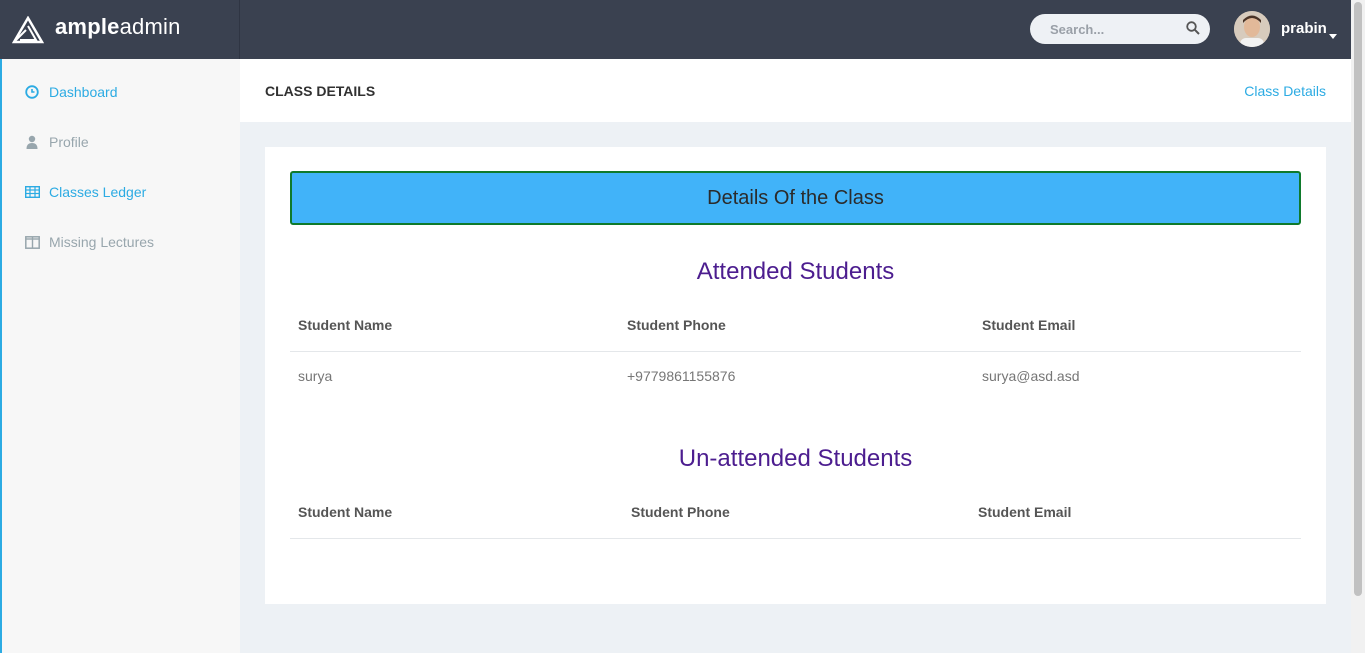 The width and height of the screenshot is (1365, 653). Describe the element at coordinates (1252, 29) in the screenshot. I see `avatar` at that location.